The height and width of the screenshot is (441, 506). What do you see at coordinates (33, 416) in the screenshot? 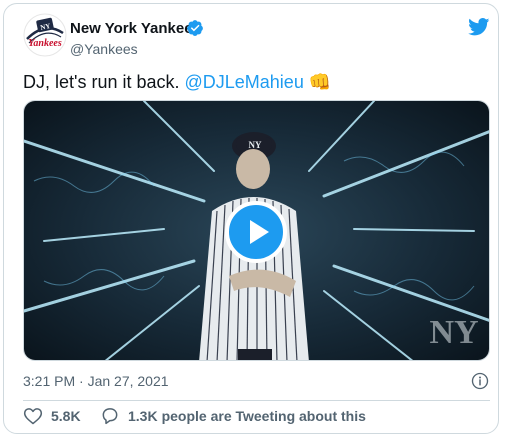
I see `heart-icon` at bounding box center [33, 416].